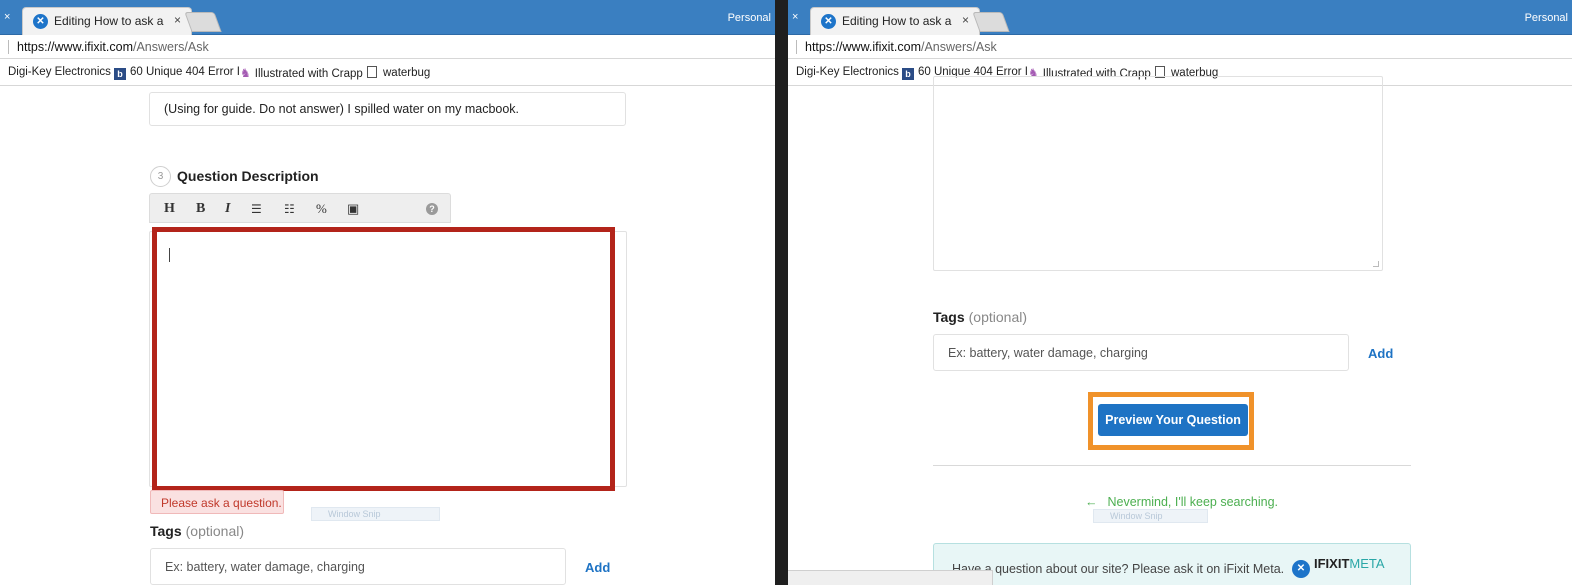 This screenshot has height=585, width=1572. Describe the element at coordinates (1301, 569) in the screenshot. I see `ifixit-logo-icon: ✕` at that location.